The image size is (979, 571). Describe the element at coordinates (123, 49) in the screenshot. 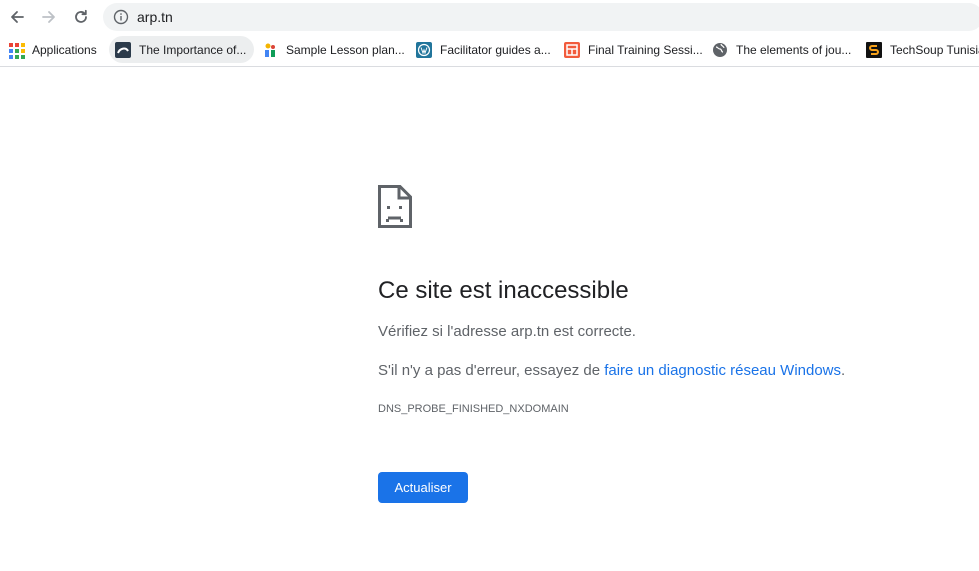

I see `site-favicon-dark-icon` at that location.